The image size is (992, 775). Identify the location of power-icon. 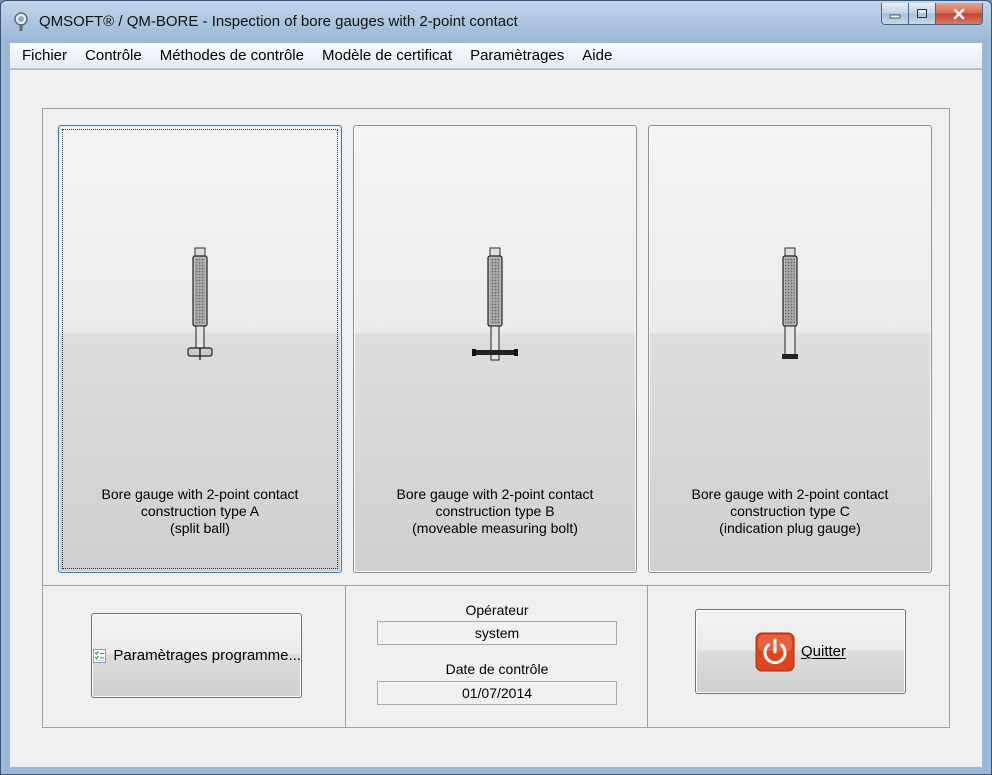
(775, 651).